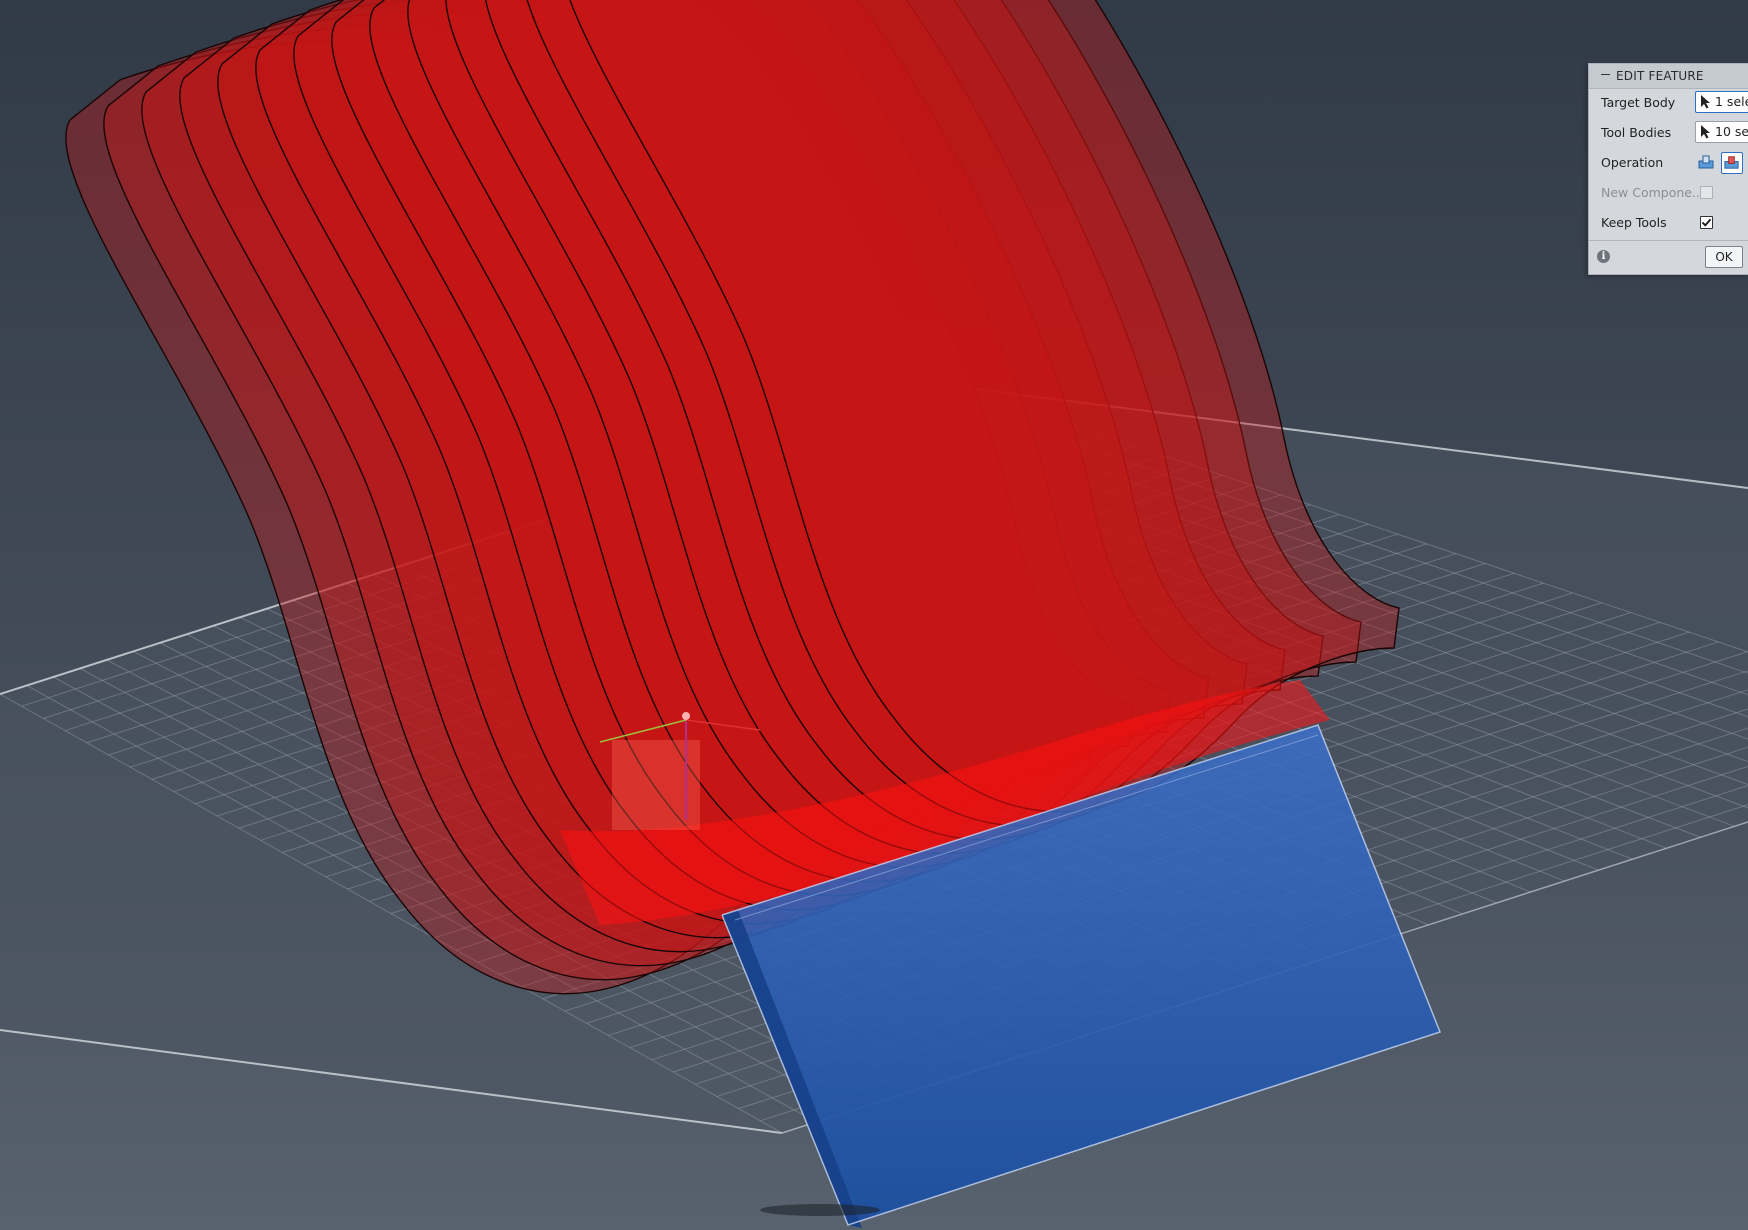 This screenshot has width=1748, height=1230. What do you see at coordinates (1636, 132) in the screenshot?
I see `tool-bodies-label: Tool Bodies` at bounding box center [1636, 132].